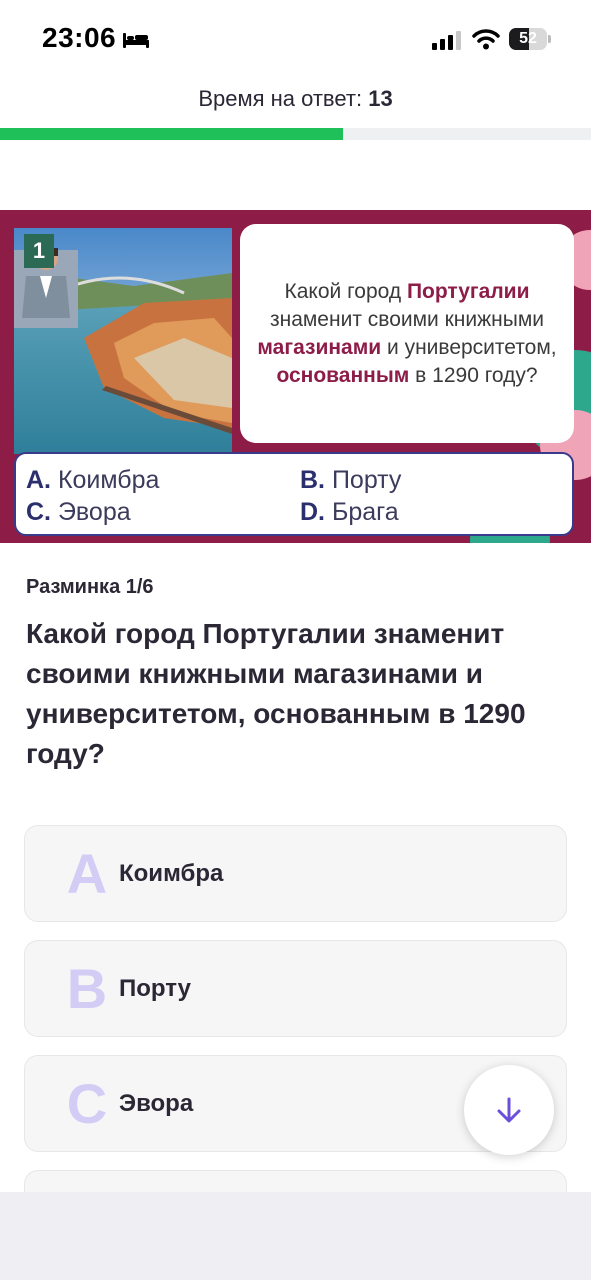 This screenshot has width=591, height=1280. What do you see at coordinates (136, 40) in the screenshot?
I see `bed-icon` at bounding box center [136, 40].